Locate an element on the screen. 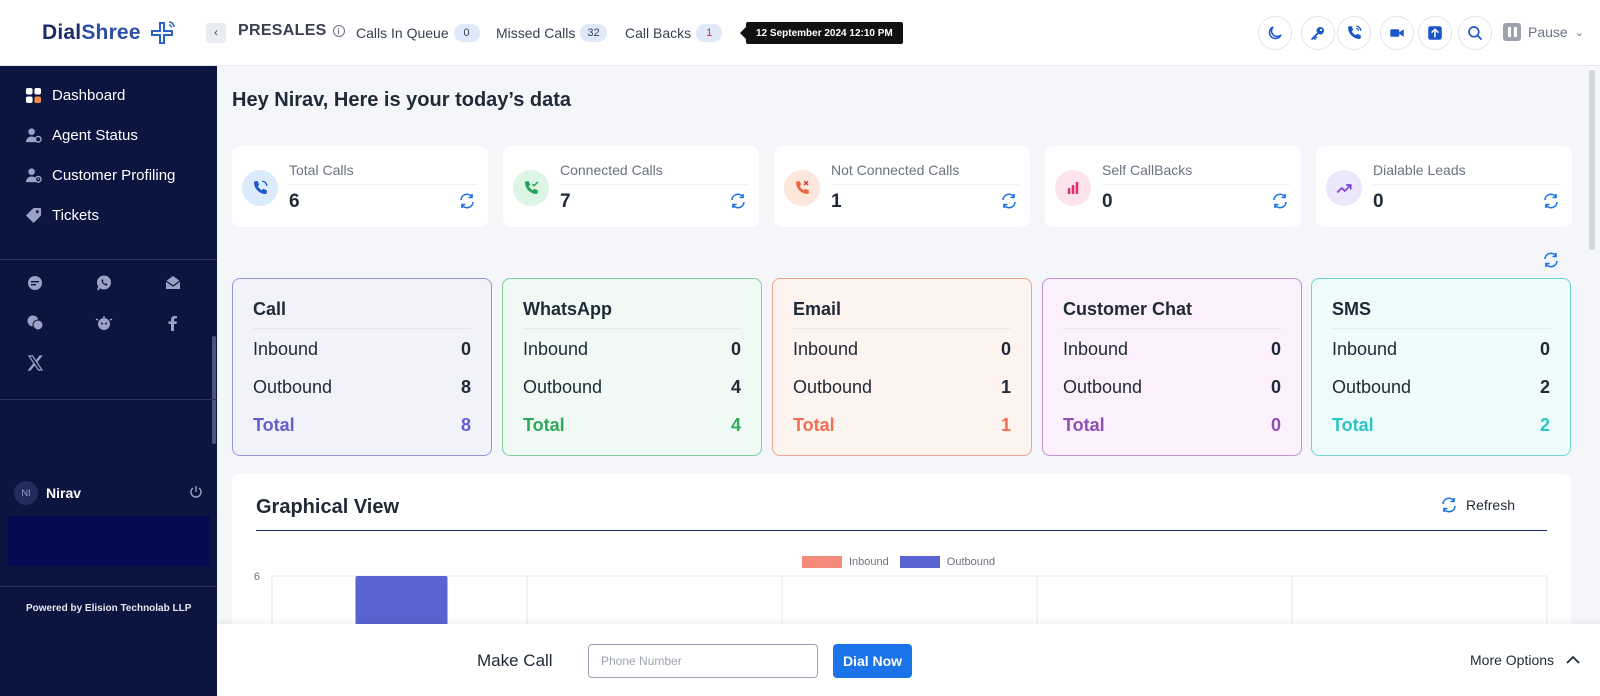  pause-label: Pause is located at coordinates (1548, 32).